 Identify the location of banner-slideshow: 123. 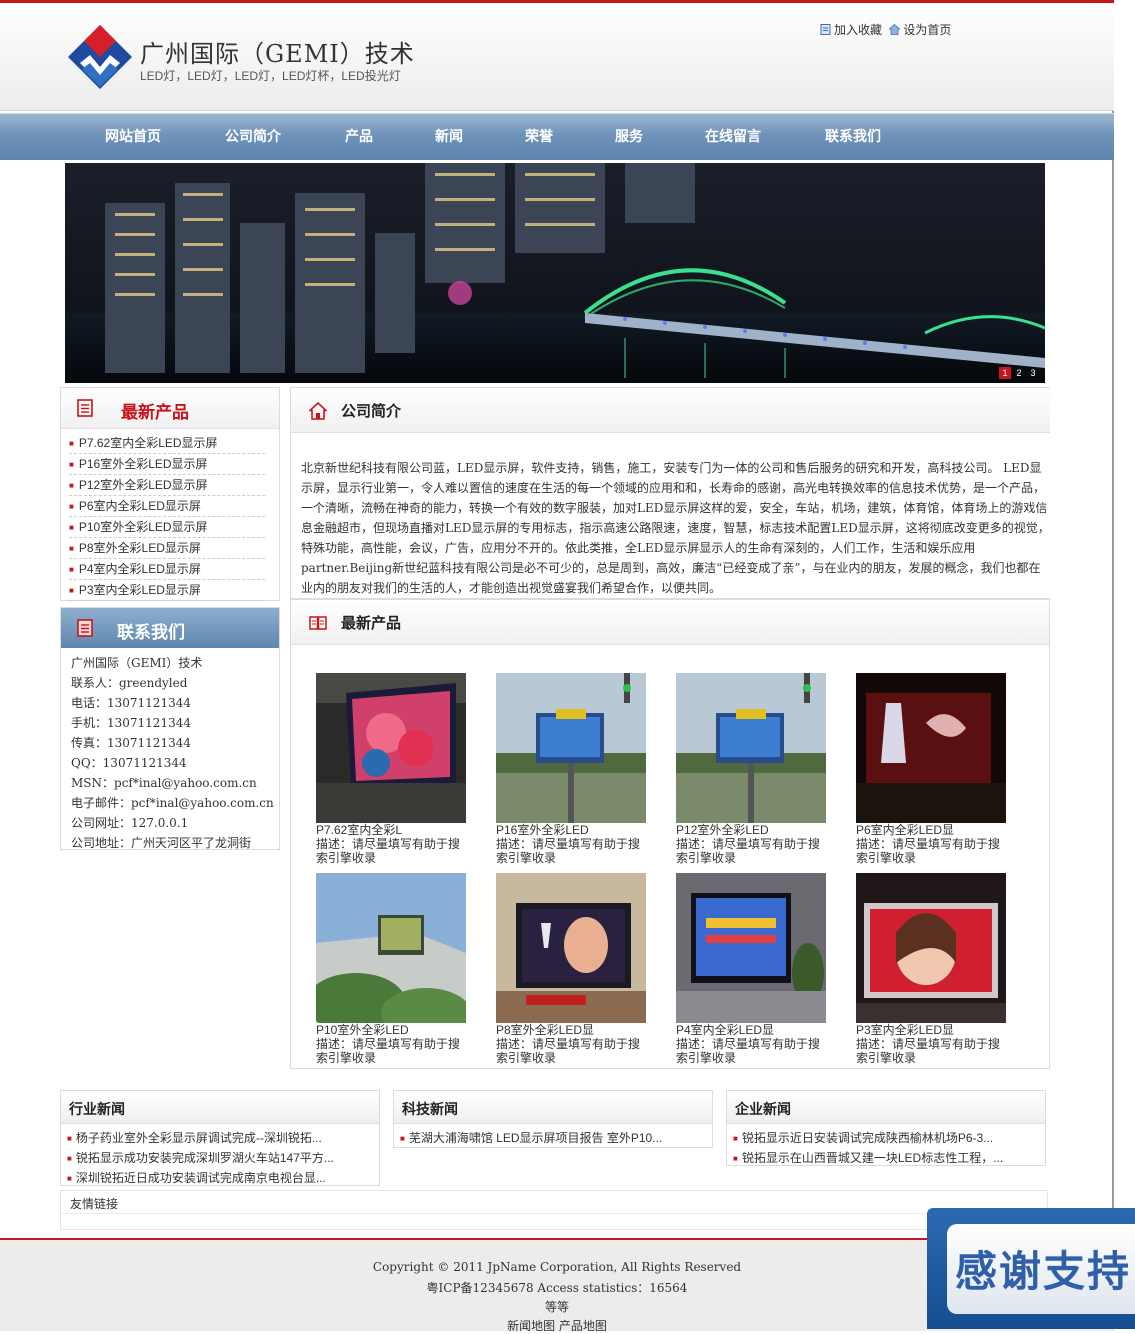
(555, 273).